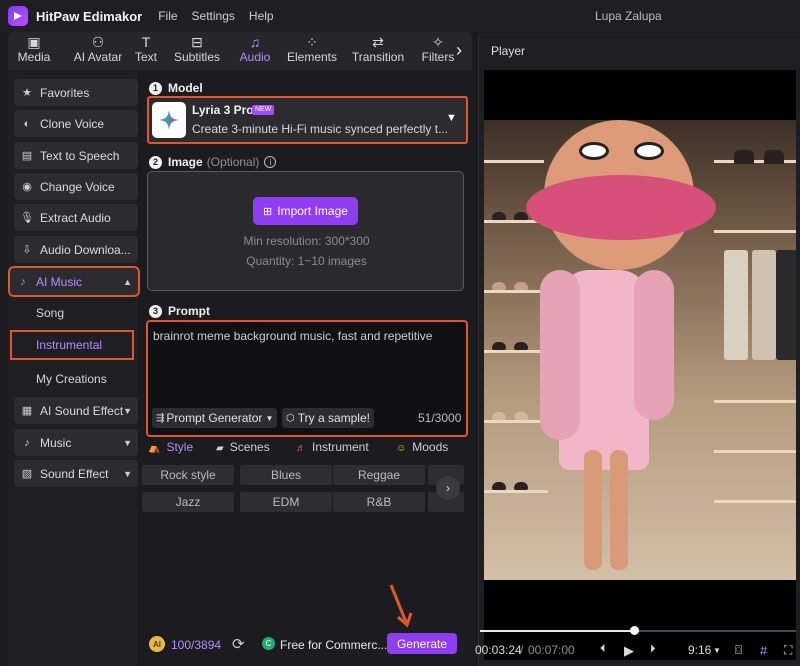 This screenshot has width=800, height=666. I want to click on tab-media-label: Media, so click(34, 57).